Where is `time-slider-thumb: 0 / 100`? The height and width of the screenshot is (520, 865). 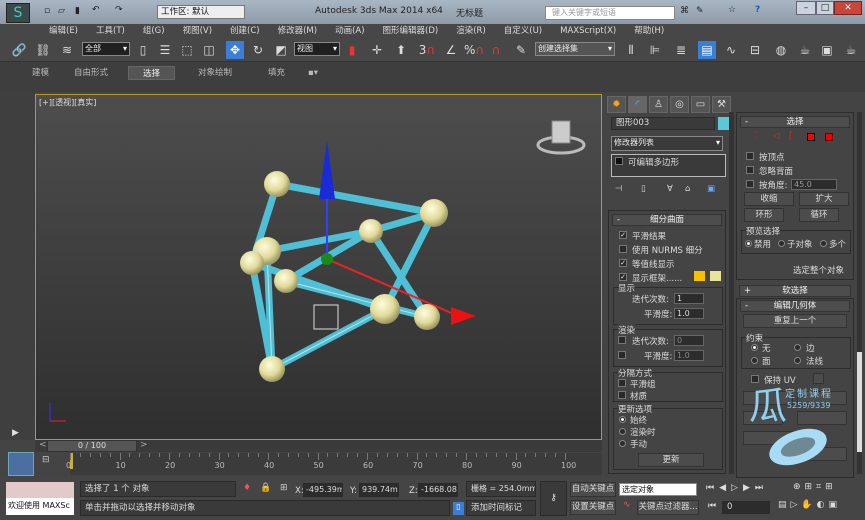
time-slider-thumb: 0 / 100 is located at coordinates (92, 446).